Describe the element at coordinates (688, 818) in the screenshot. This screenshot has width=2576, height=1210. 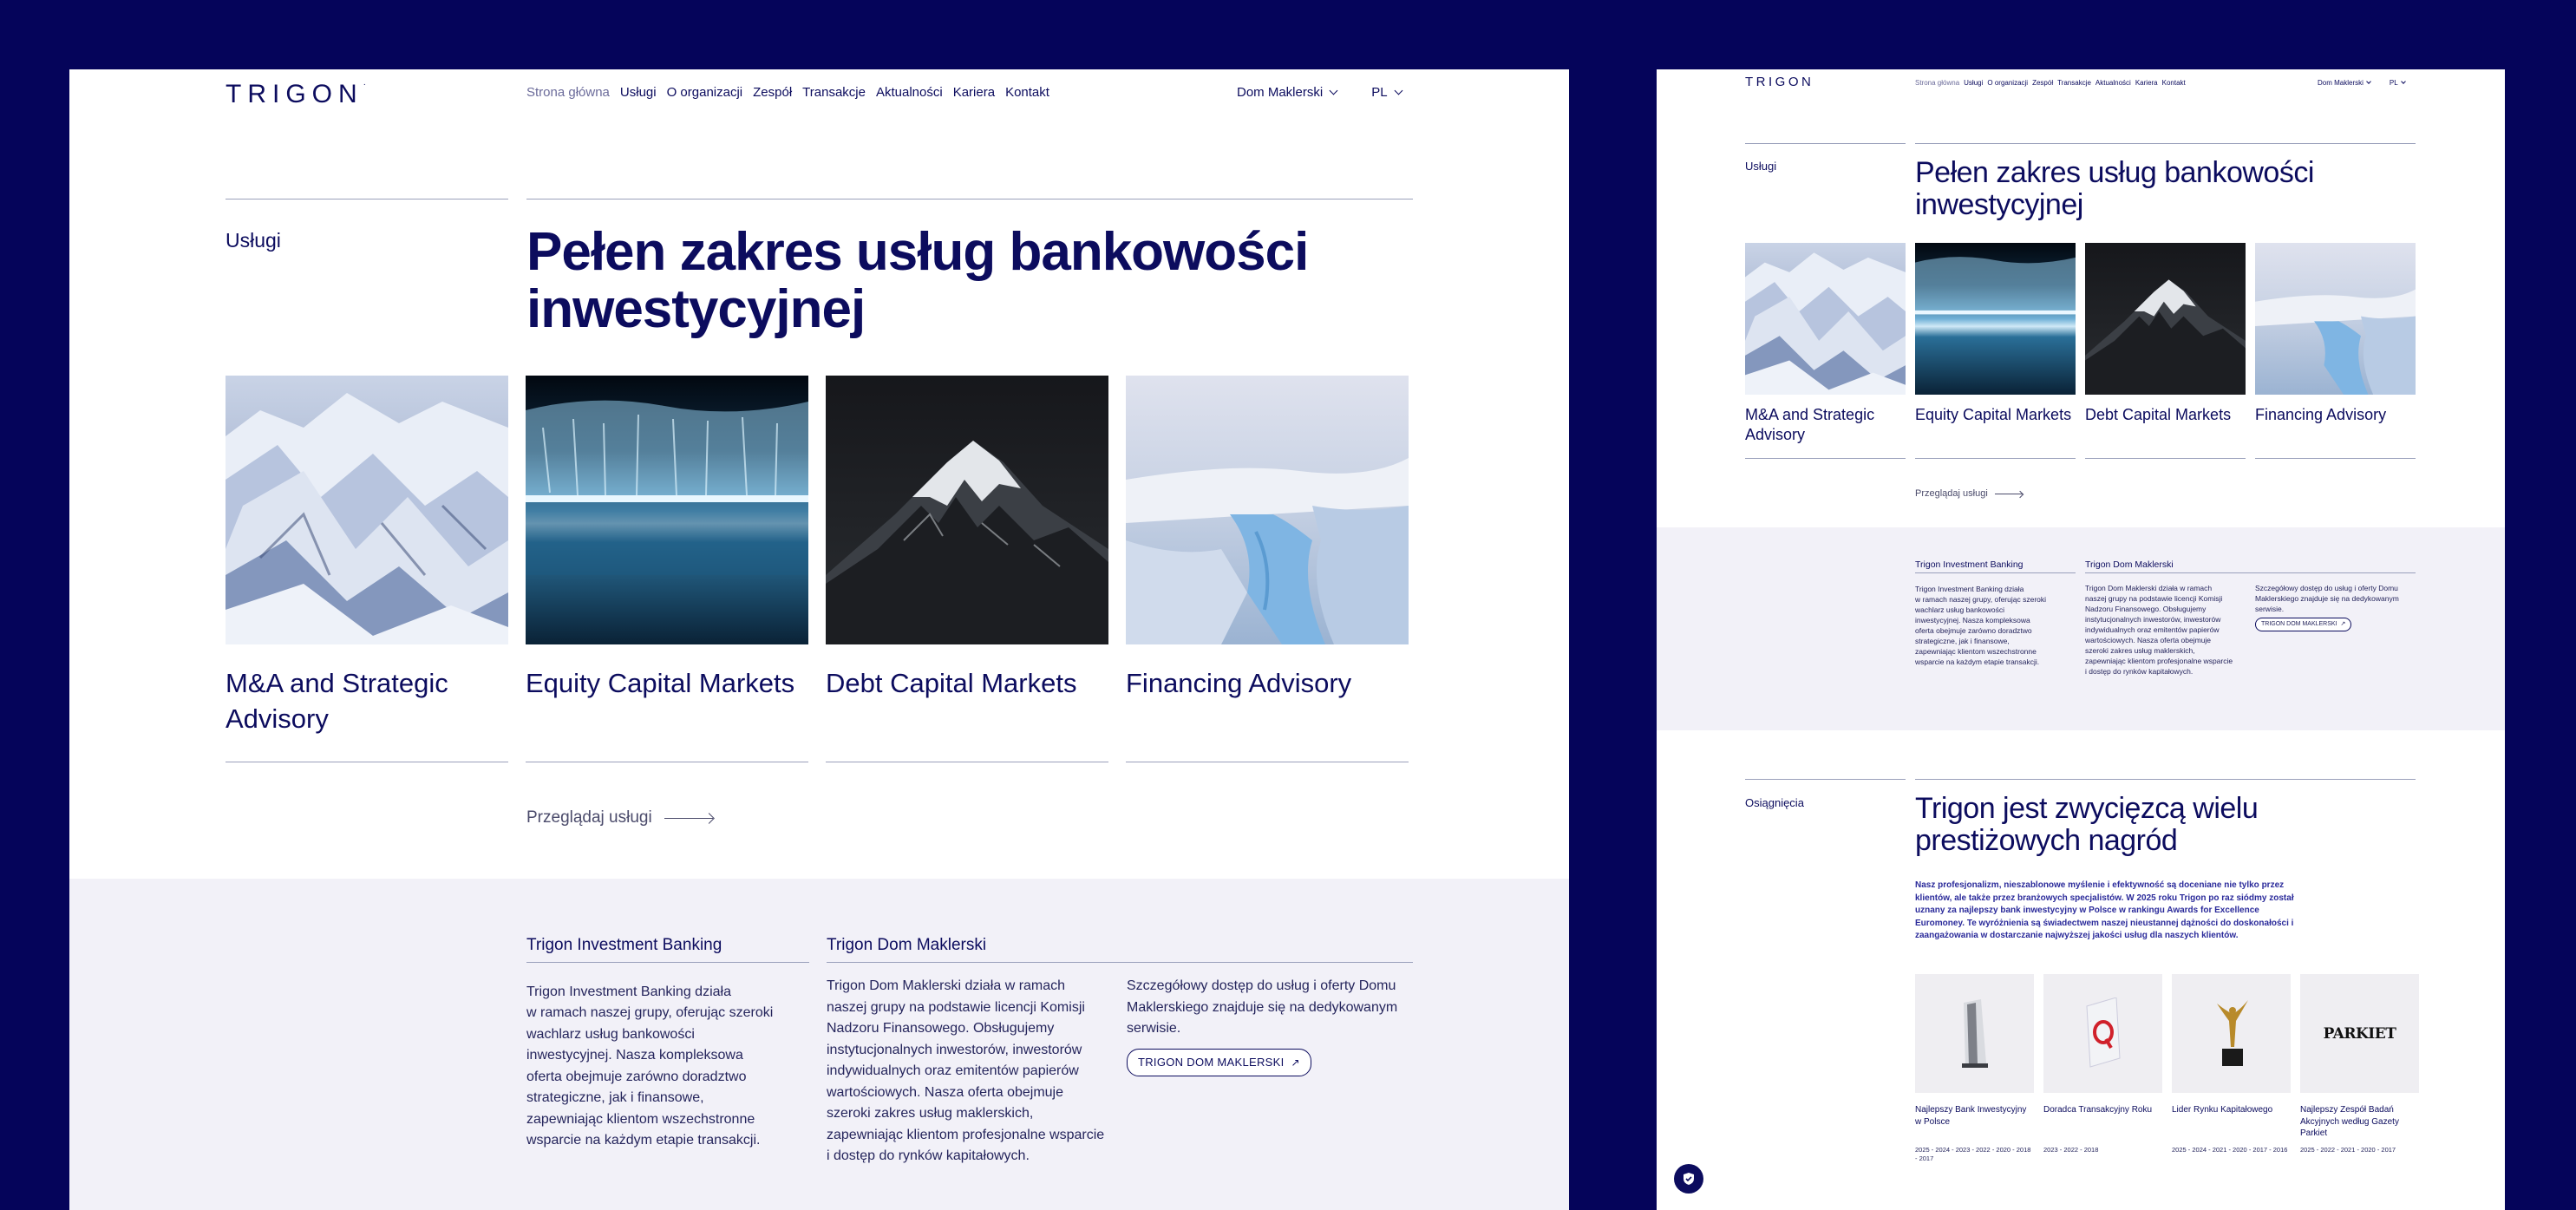
I see `arrow-right-icon` at that location.